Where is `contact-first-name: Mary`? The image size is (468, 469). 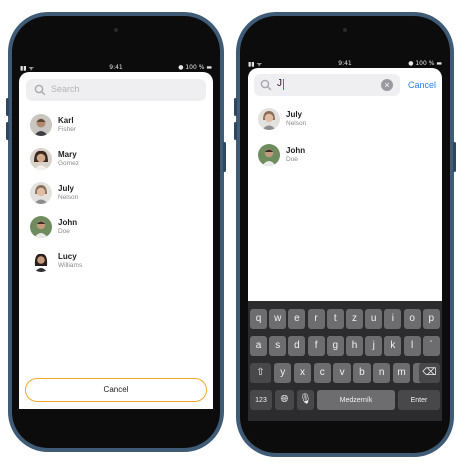
contact-first-name: Mary is located at coordinates (67, 154).